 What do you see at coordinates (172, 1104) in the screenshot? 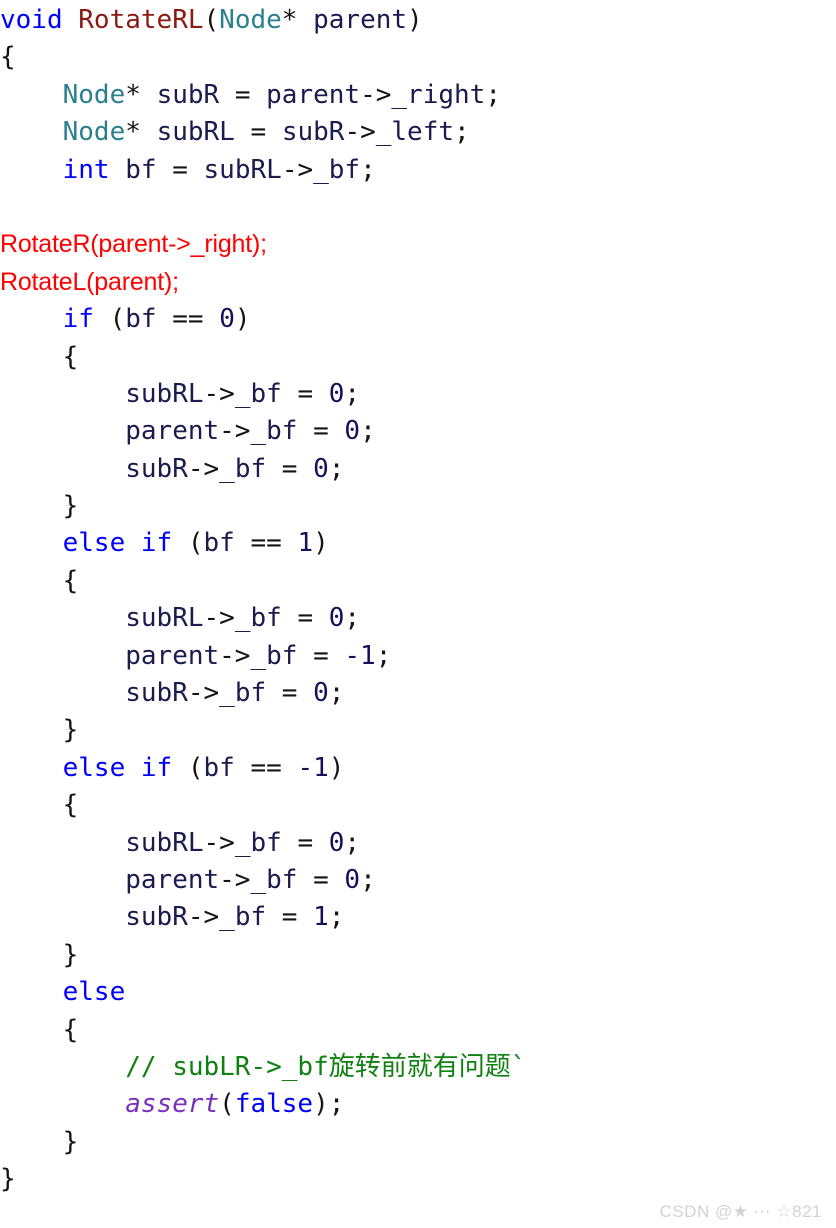
I see `token-macro: assert` at bounding box center [172, 1104].